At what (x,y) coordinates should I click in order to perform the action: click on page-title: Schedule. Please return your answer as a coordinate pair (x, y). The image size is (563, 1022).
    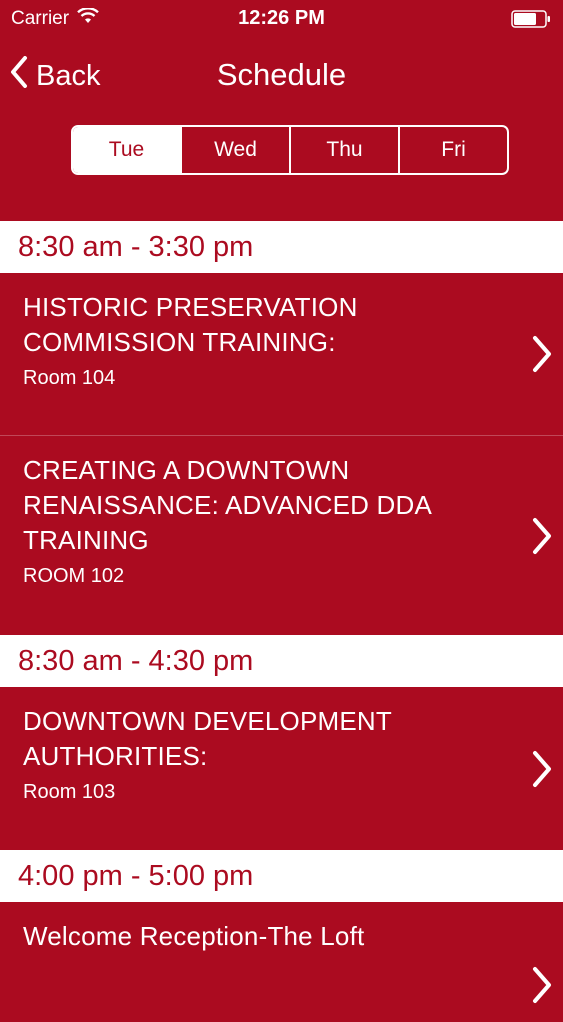
    Looking at the image, I should click on (281, 74).